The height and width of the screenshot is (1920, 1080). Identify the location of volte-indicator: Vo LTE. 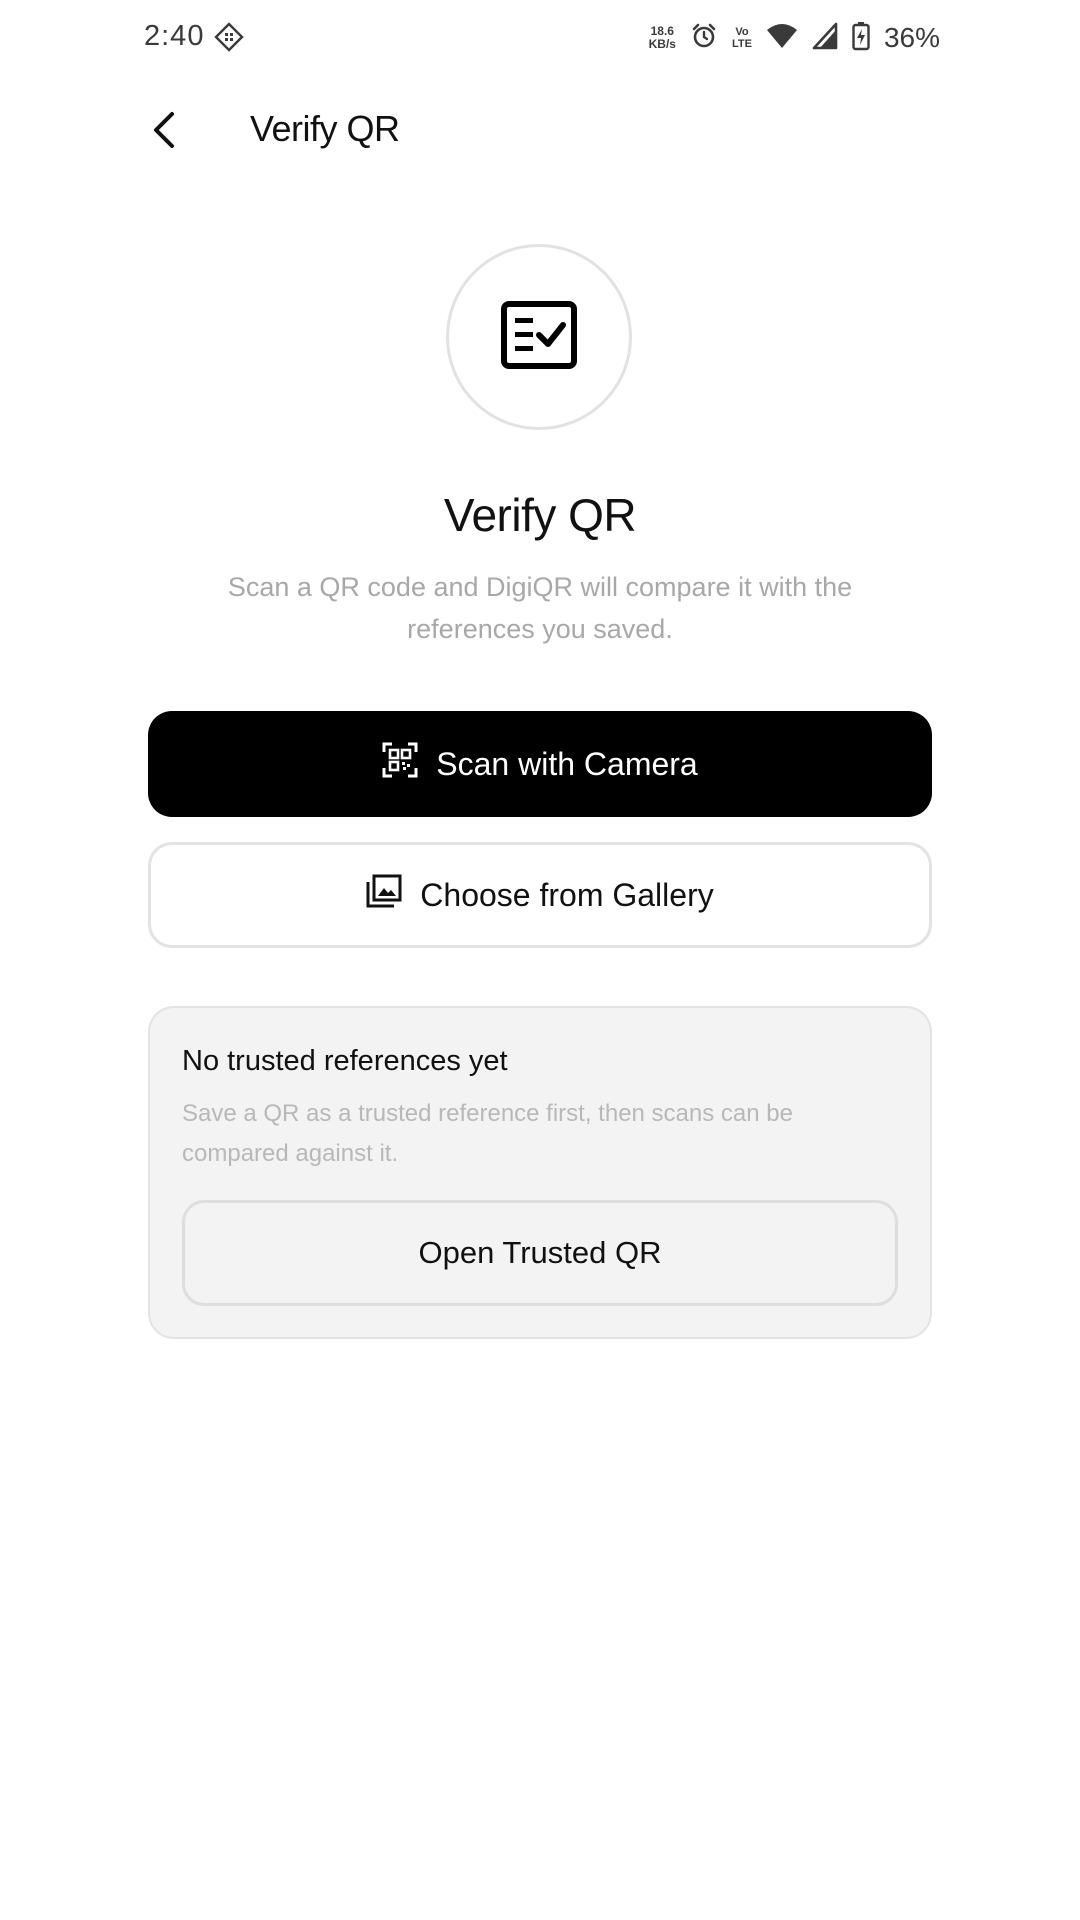
(742, 38).